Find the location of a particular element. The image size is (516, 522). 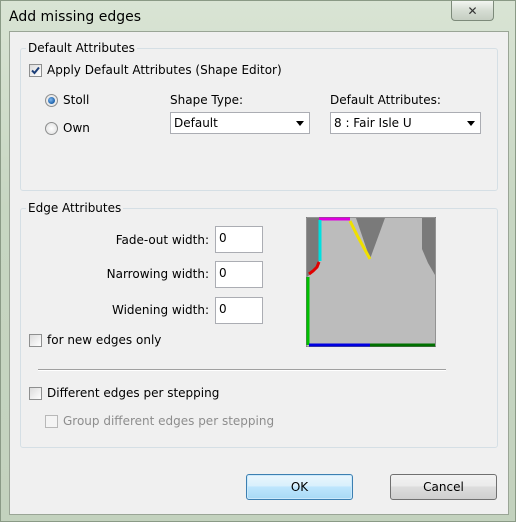

close-button: ✕ is located at coordinates (472, 11).